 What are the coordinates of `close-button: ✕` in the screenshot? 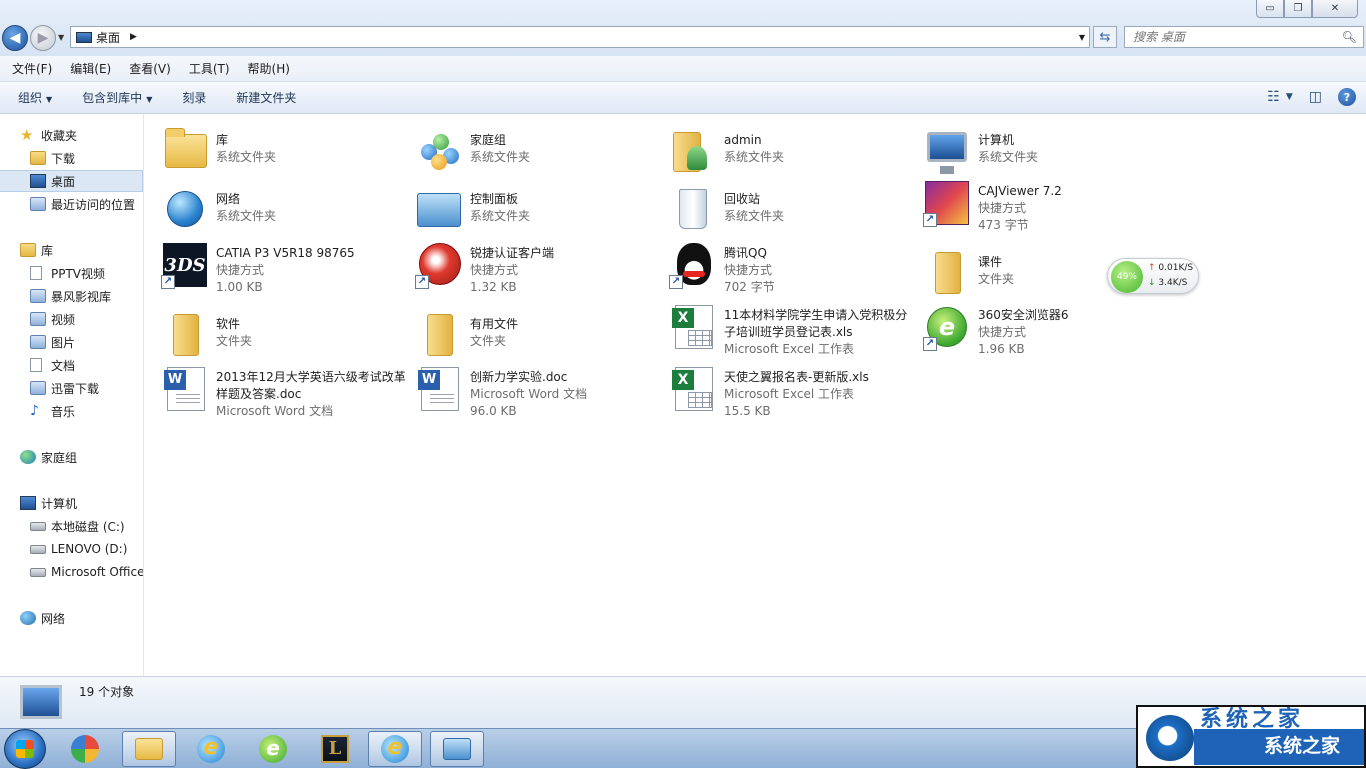 It's located at (1335, 9).